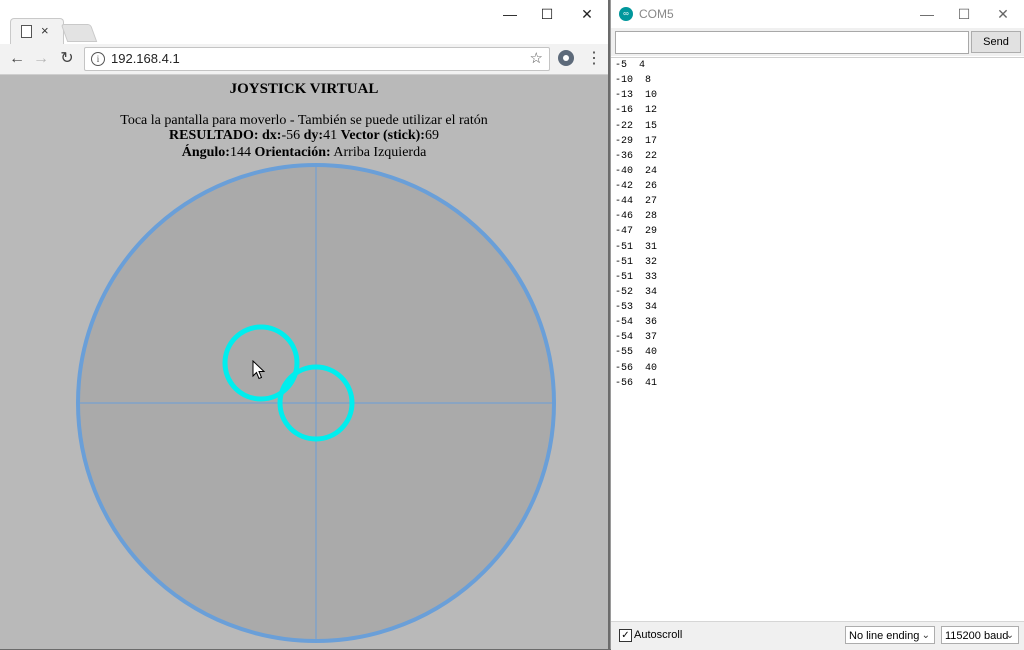 The height and width of the screenshot is (650, 1024). What do you see at coordinates (304, 89) in the screenshot?
I see `page-title: JOYSTICK VIRTUAL` at bounding box center [304, 89].